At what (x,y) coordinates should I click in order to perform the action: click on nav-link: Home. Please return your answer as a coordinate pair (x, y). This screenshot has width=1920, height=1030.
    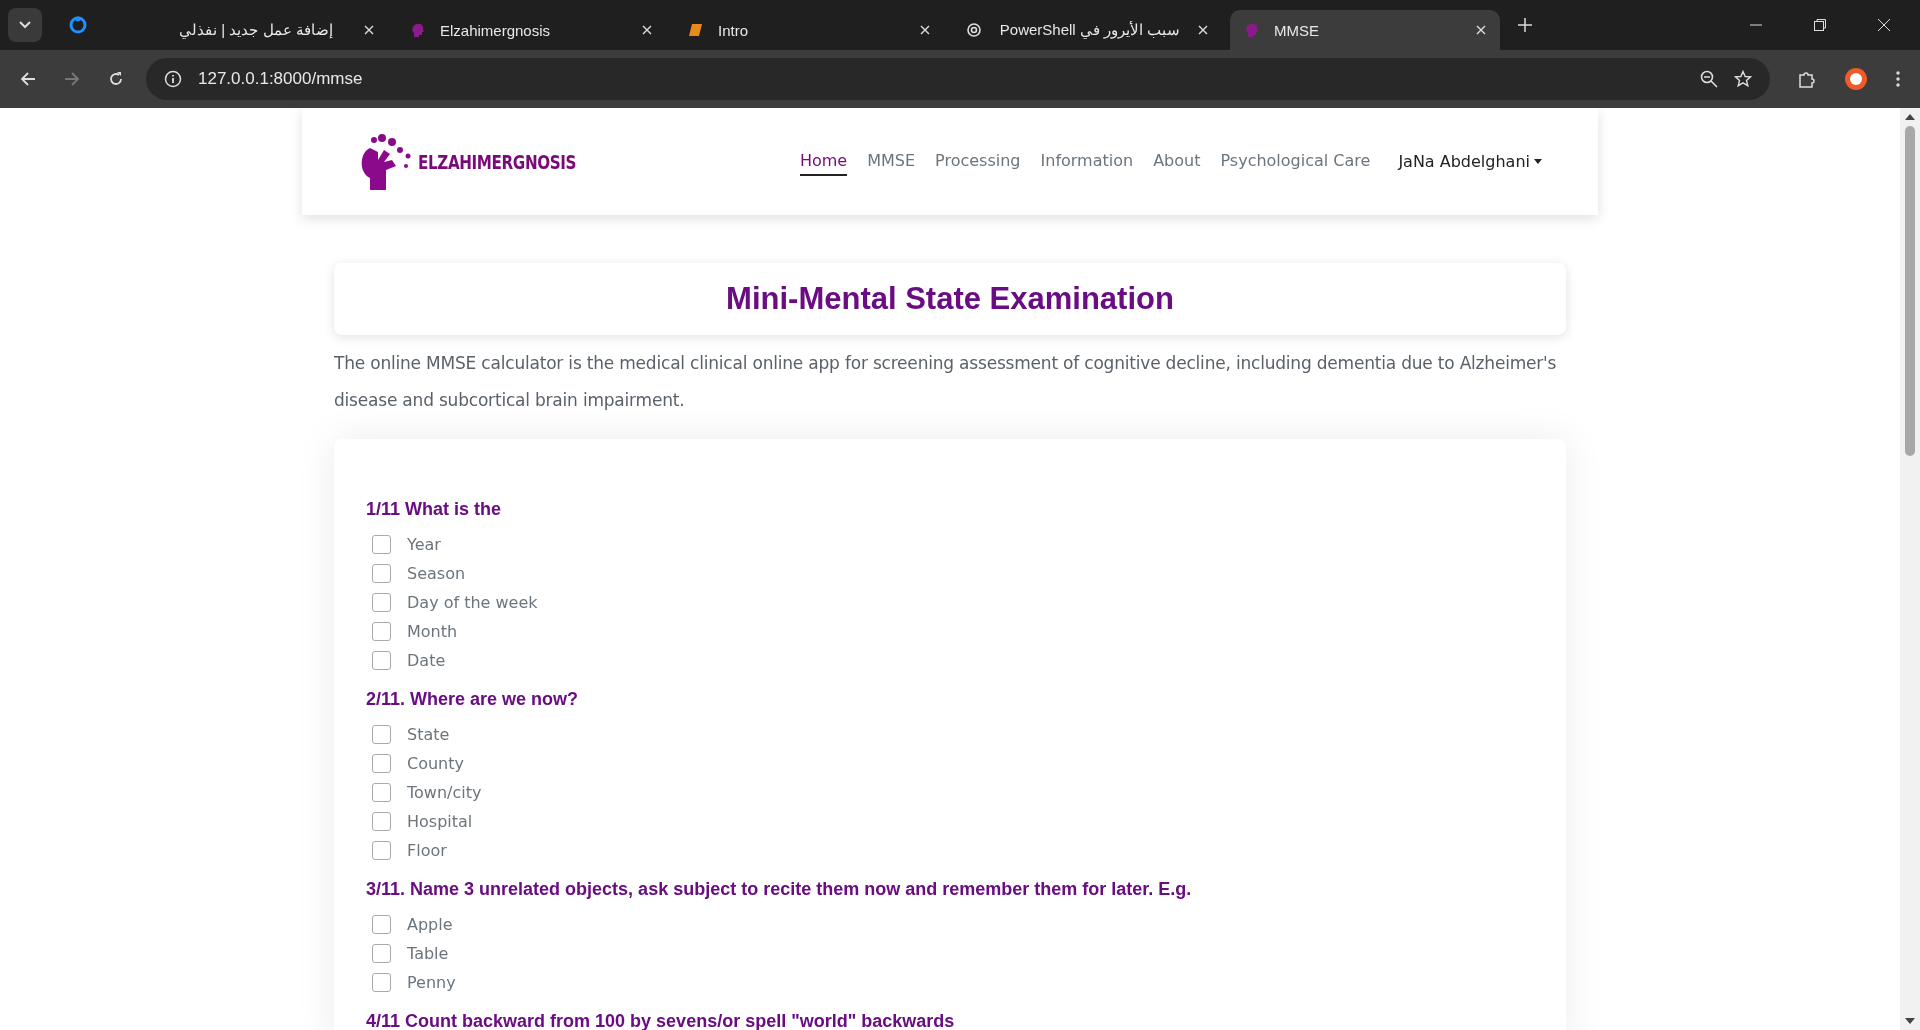
    Looking at the image, I should click on (823, 161).